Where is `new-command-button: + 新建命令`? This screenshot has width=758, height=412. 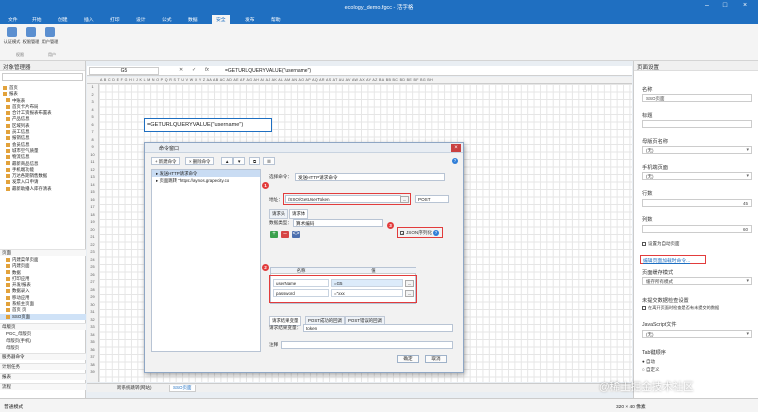 new-command-button: + 新建命令 is located at coordinates (166, 161).